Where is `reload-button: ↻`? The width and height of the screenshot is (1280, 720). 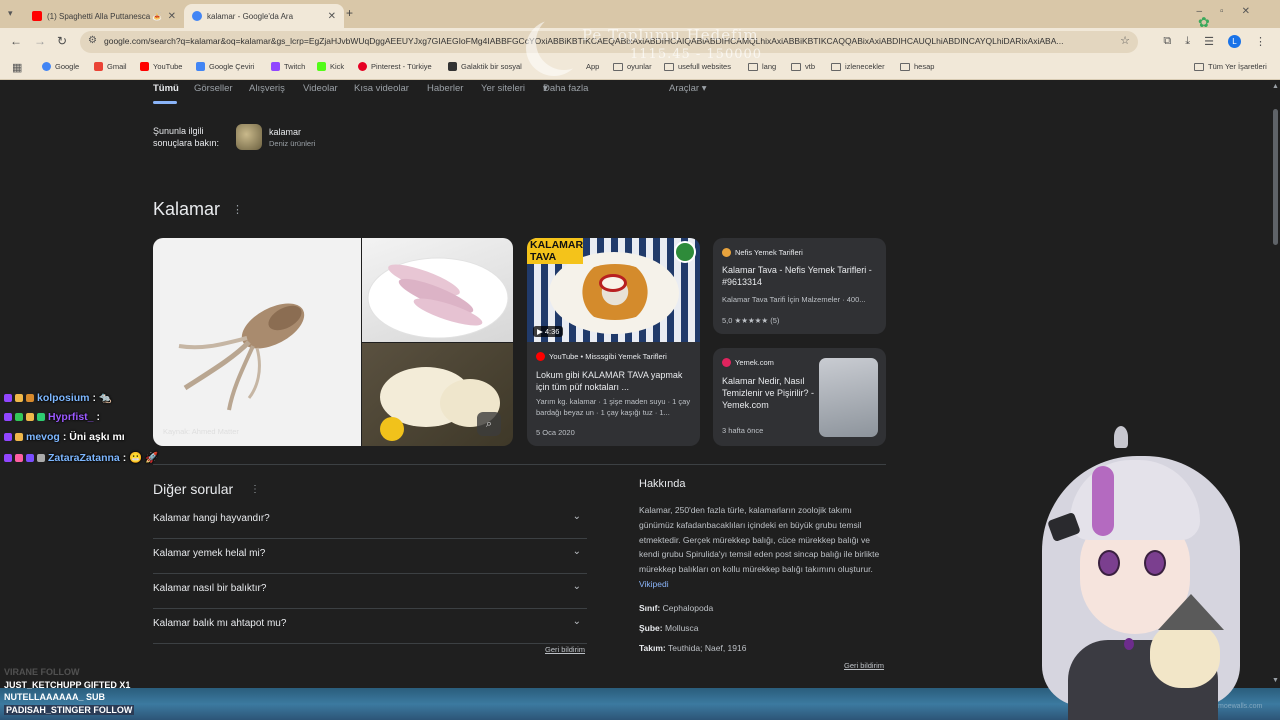
reload-button: ↻ is located at coordinates (62, 41).